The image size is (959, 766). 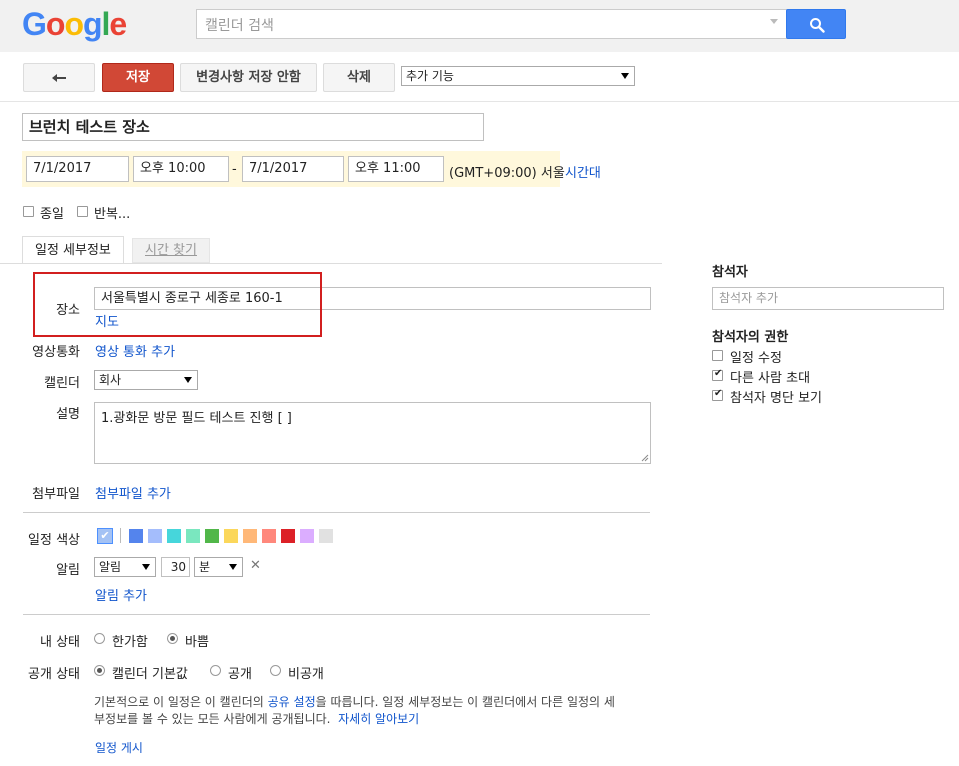 What do you see at coordinates (248, 77) in the screenshot?
I see `discard-changes-button: 변경사항 저장 안함` at bounding box center [248, 77].